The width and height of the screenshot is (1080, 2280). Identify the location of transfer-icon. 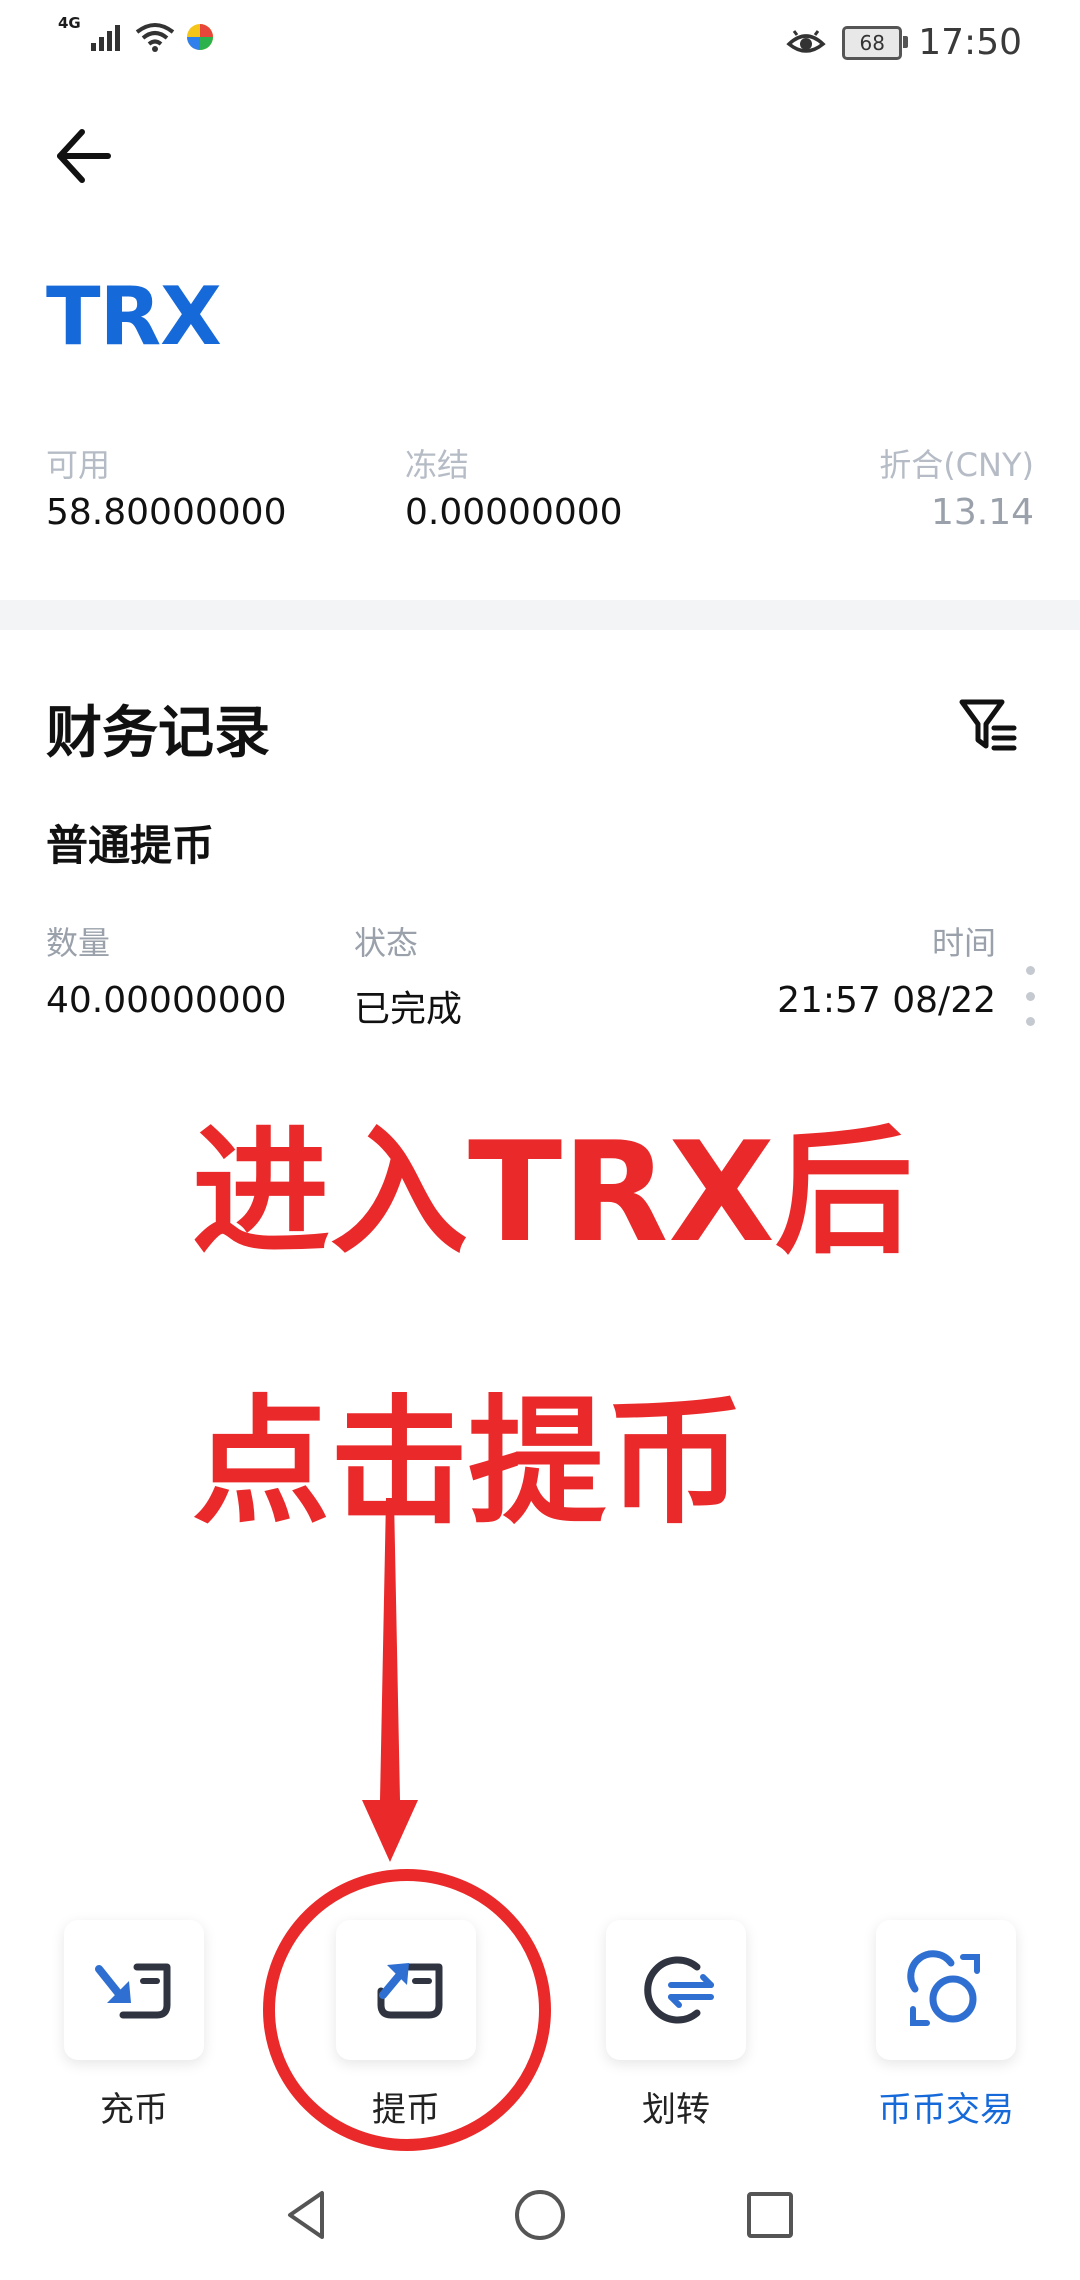
(679, 1990).